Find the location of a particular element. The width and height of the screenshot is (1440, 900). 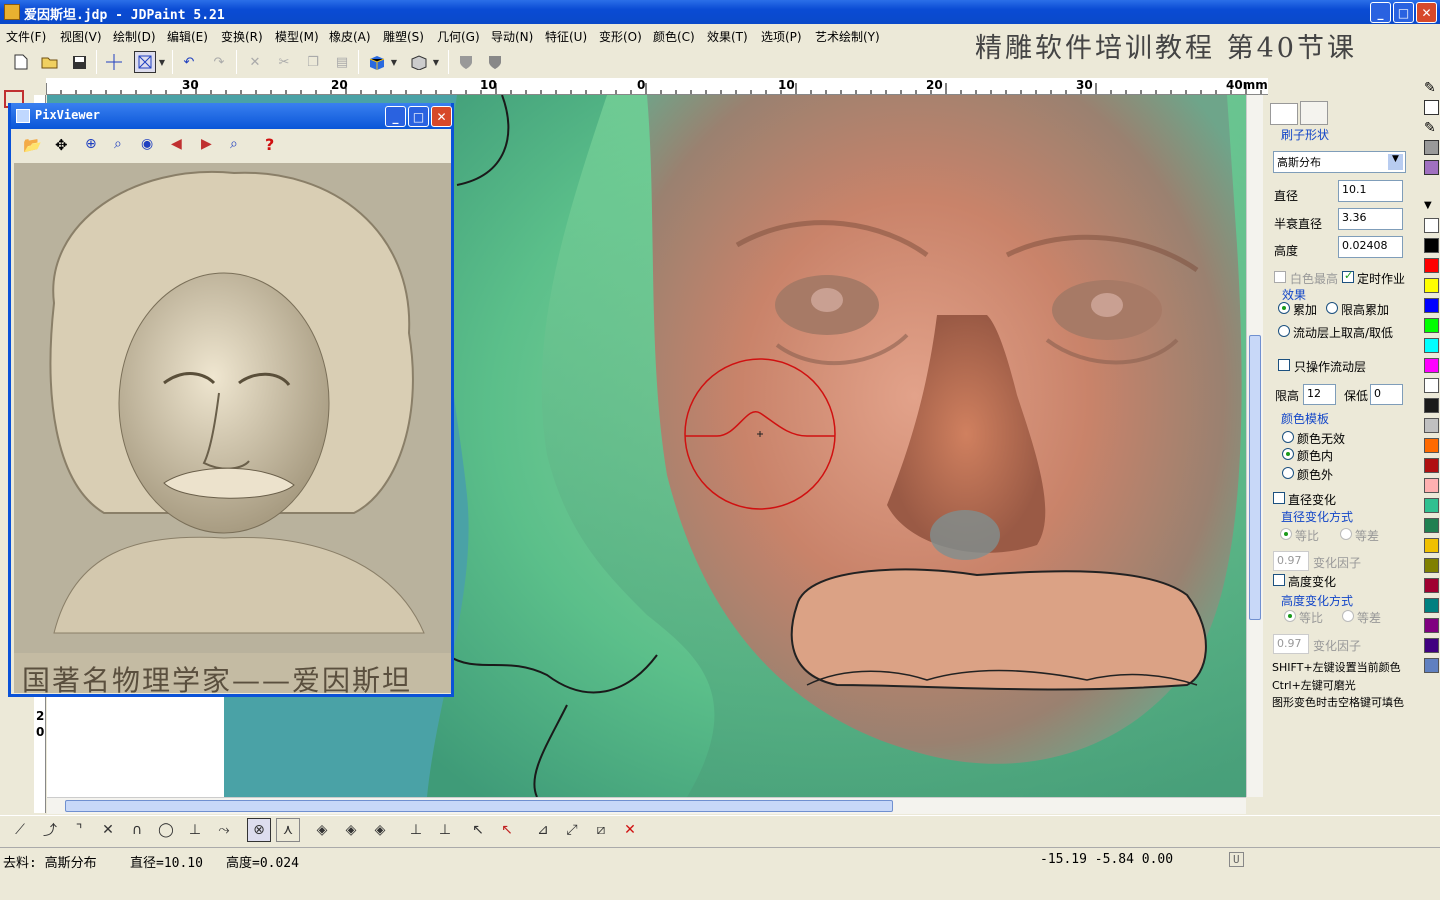

menu-transform: 变换(R) is located at coordinates (242, 36).